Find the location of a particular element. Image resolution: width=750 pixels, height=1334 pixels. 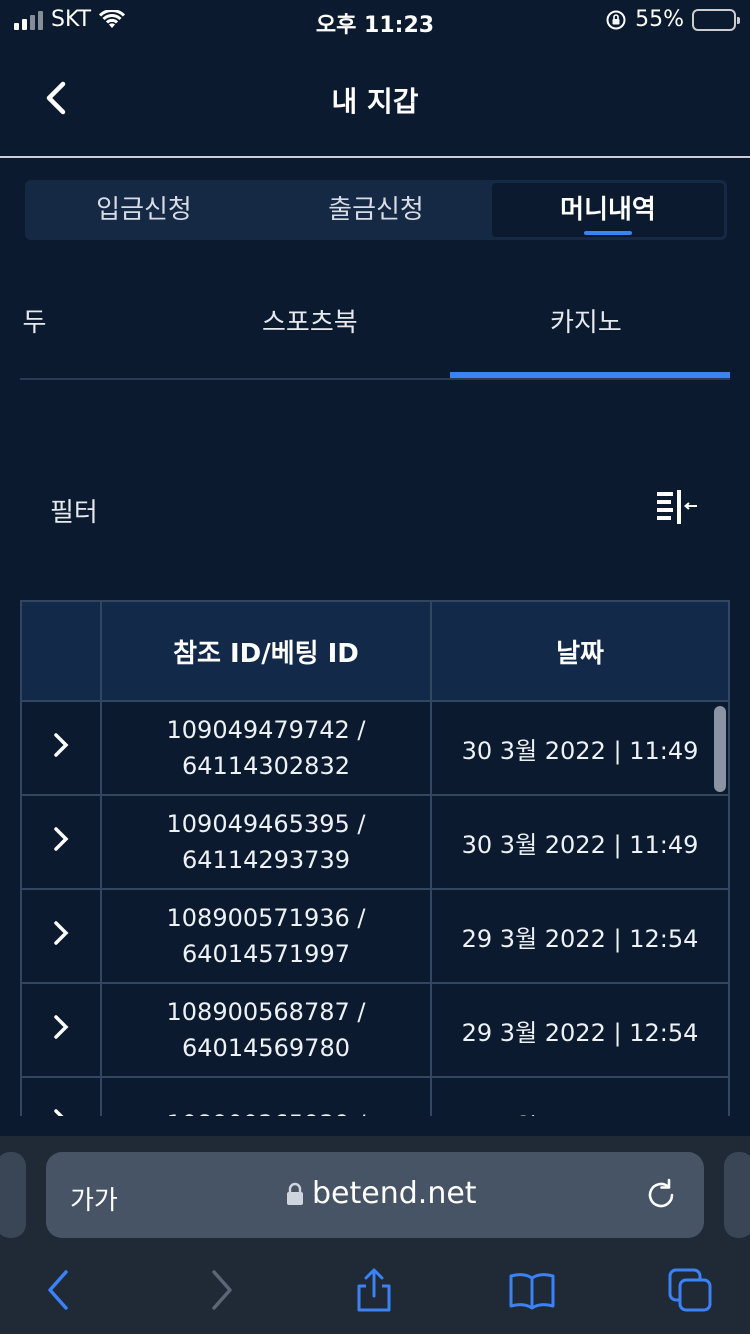

status-bar: SKT 오후 11:23 55% is located at coordinates (375, 20).